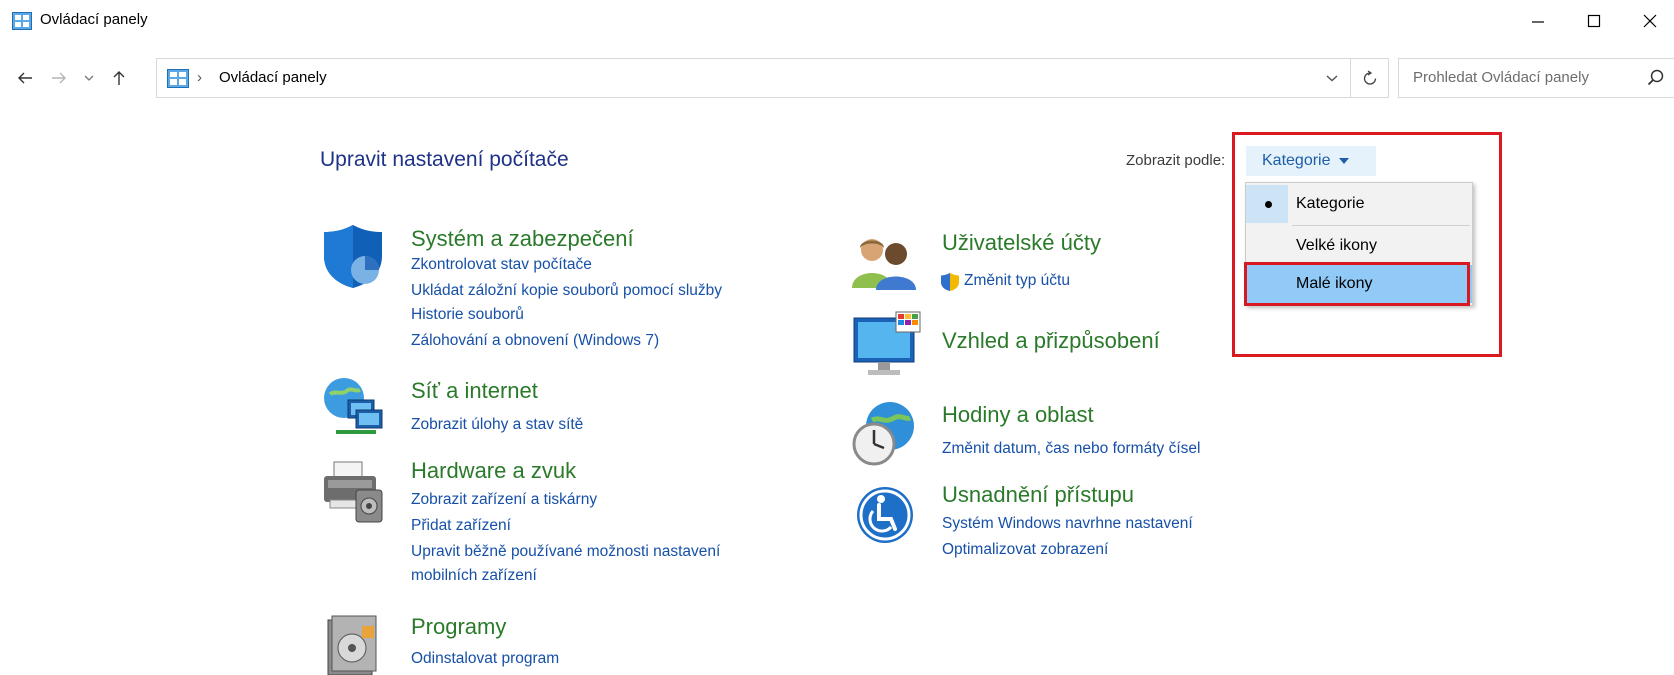  What do you see at coordinates (353, 406) in the screenshot?
I see `network-icon` at bounding box center [353, 406].